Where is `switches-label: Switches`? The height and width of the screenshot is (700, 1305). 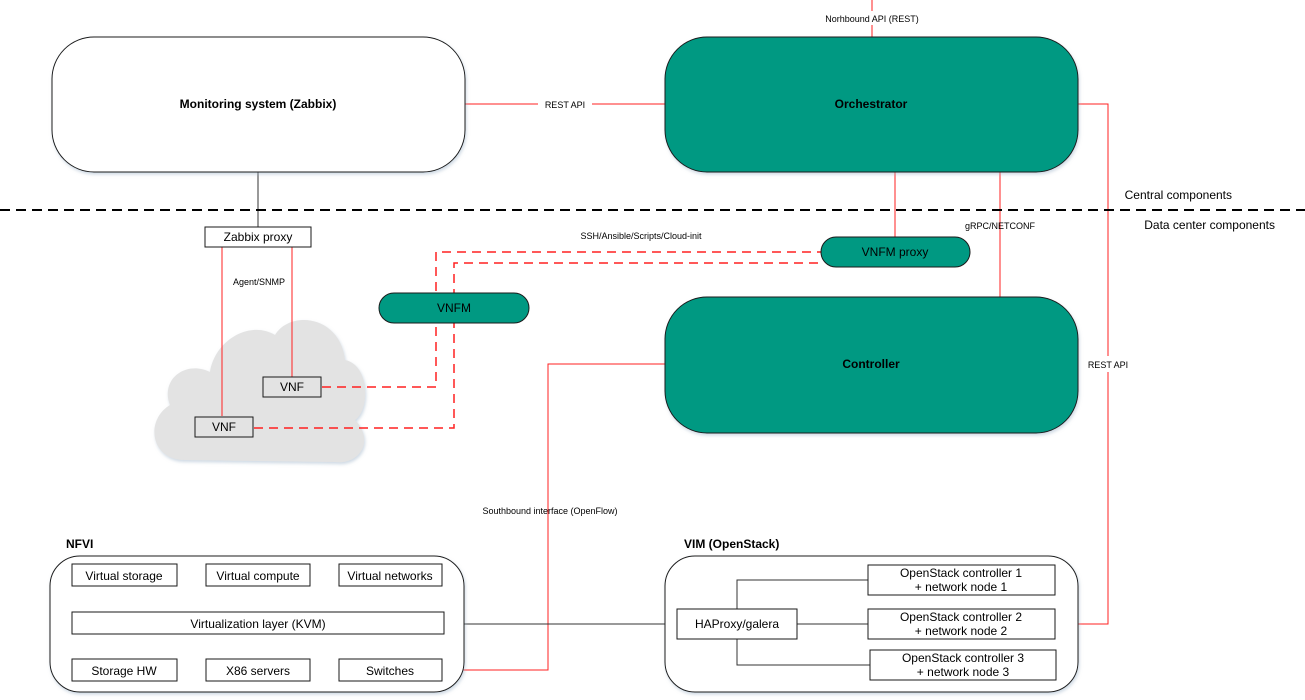
switches-label: Switches is located at coordinates (390, 671).